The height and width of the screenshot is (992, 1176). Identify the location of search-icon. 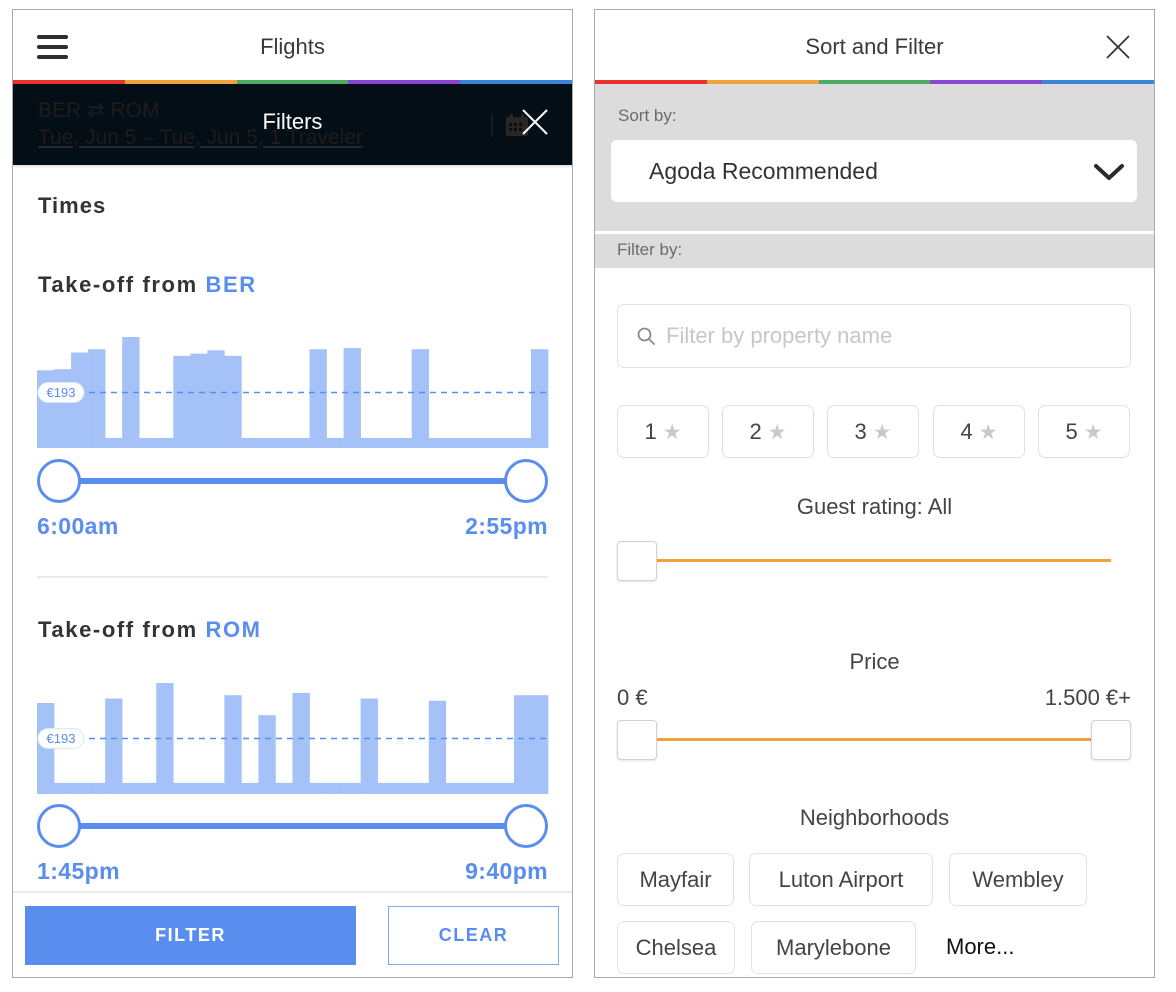
(646, 336).